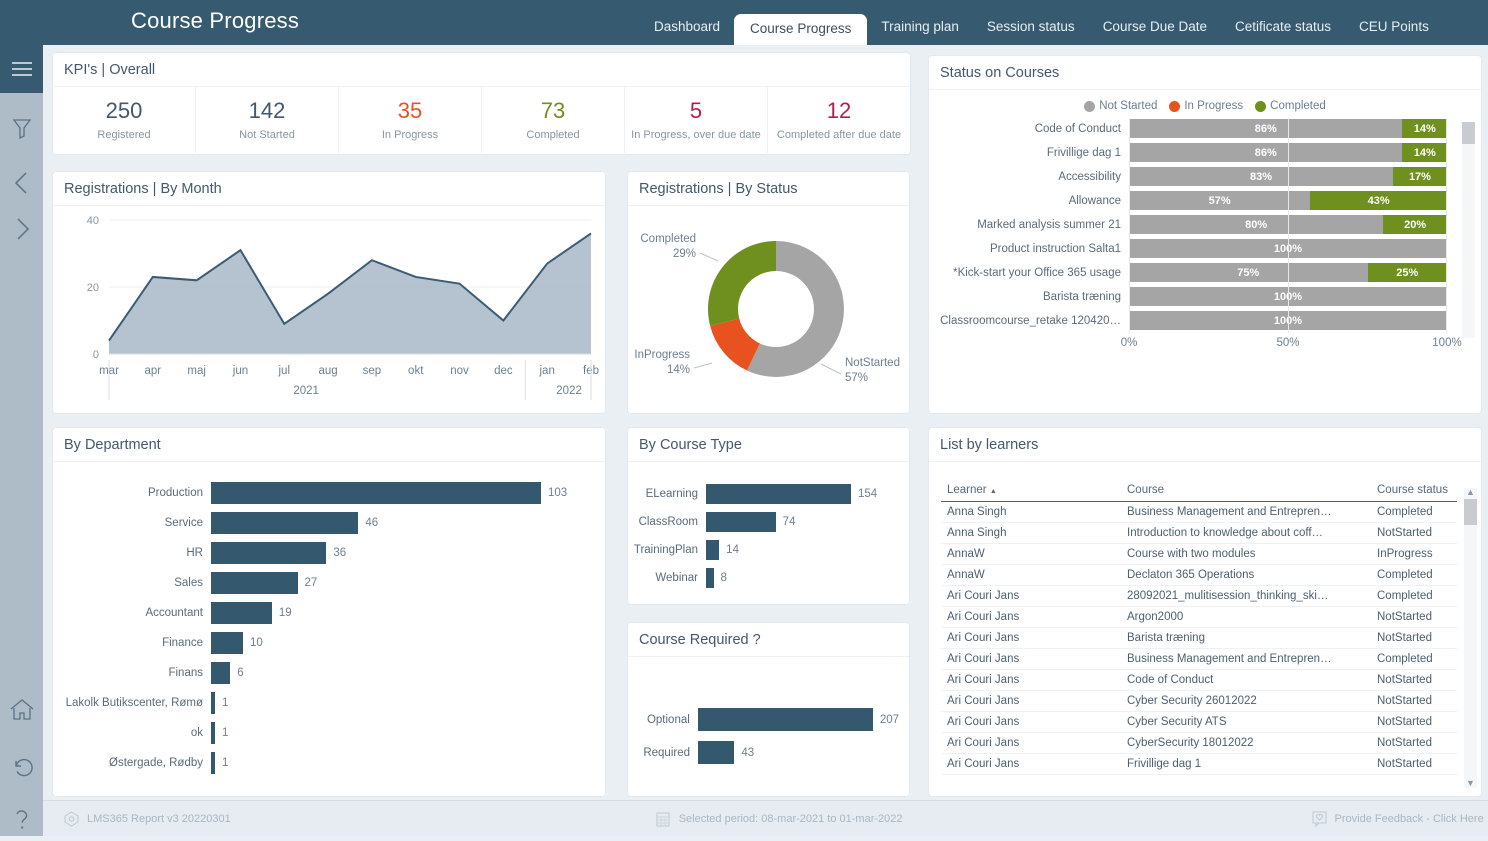 Image resolution: width=1488 pixels, height=841 pixels. Describe the element at coordinates (93, 288) in the screenshot. I see `svg-text: 20` at that location.